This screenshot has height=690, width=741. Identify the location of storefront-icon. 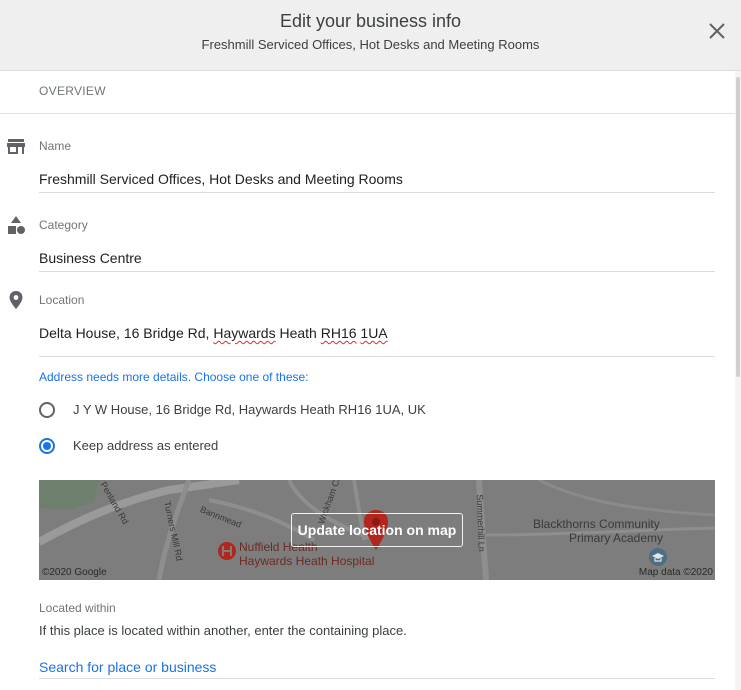
(16, 147).